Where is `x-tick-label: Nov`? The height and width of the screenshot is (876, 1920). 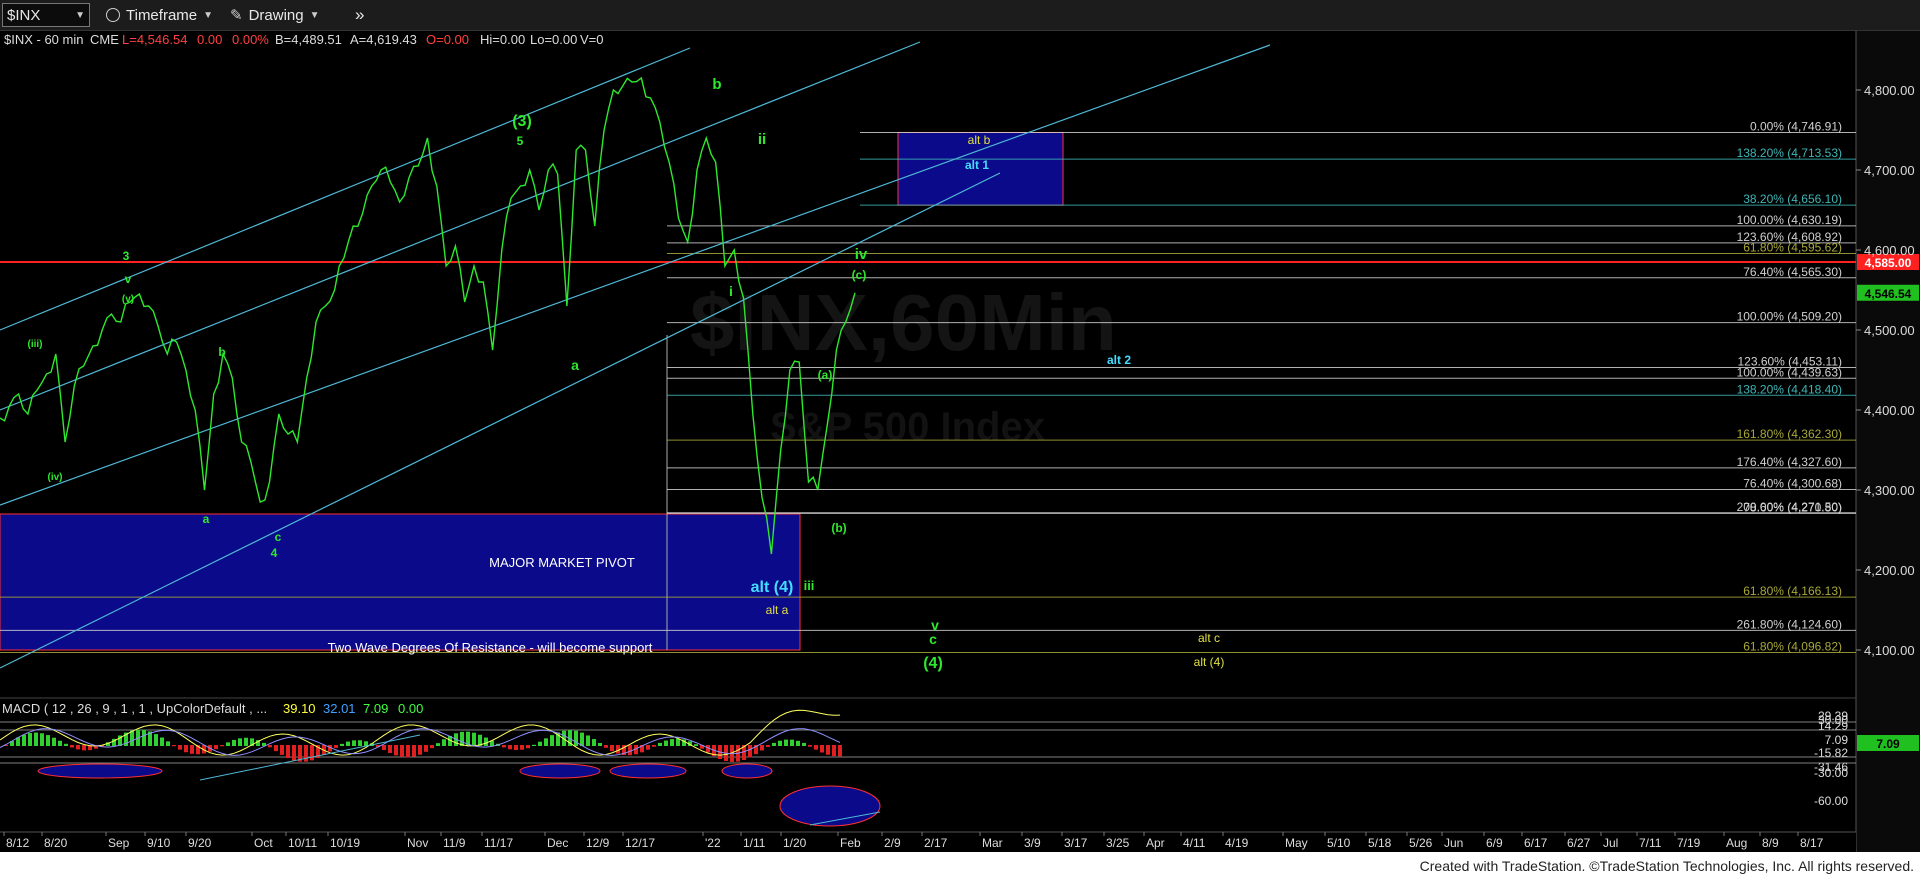
x-tick-label: Nov is located at coordinates (417, 843).